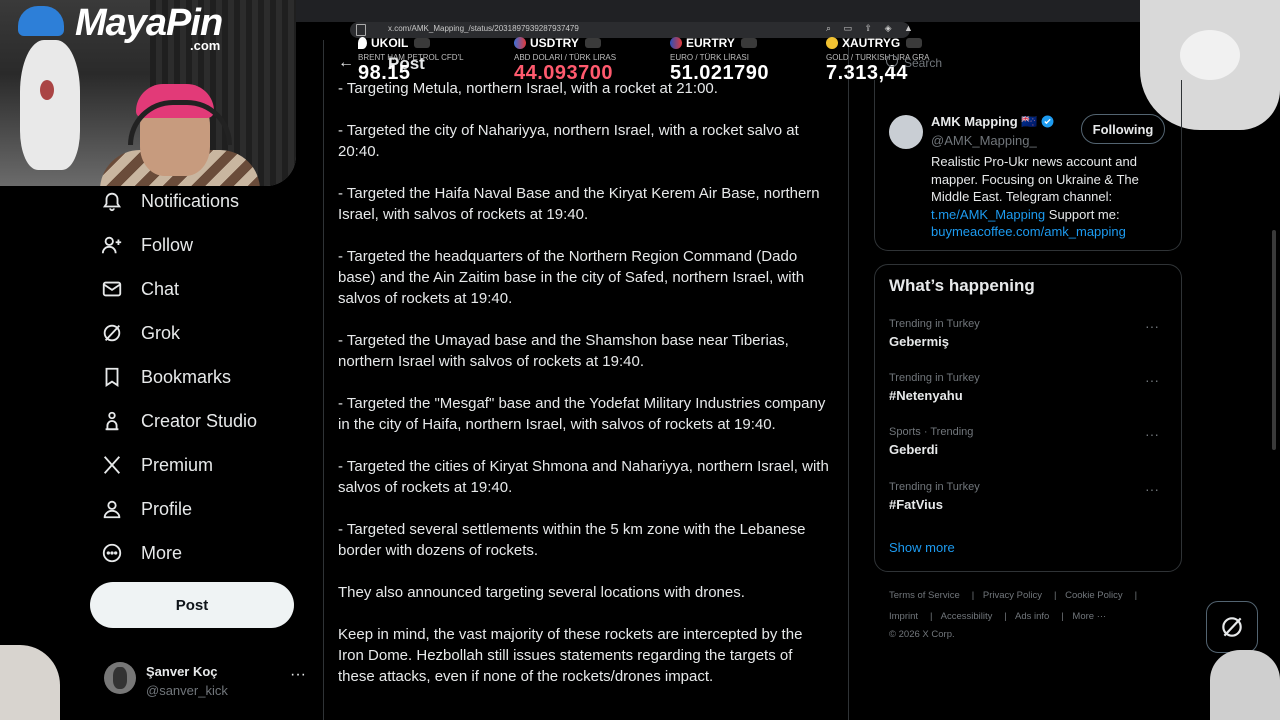 The width and height of the screenshot is (1280, 720). What do you see at coordinates (146, 509) in the screenshot?
I see `nav-item-profile: Profile` at bounding box center [146, 509].